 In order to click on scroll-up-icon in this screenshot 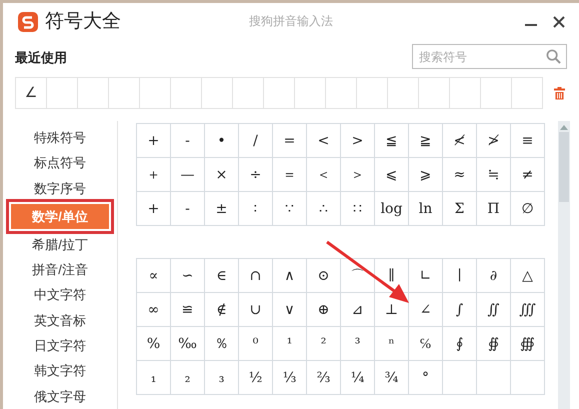, I will do `click(564, 127)`.